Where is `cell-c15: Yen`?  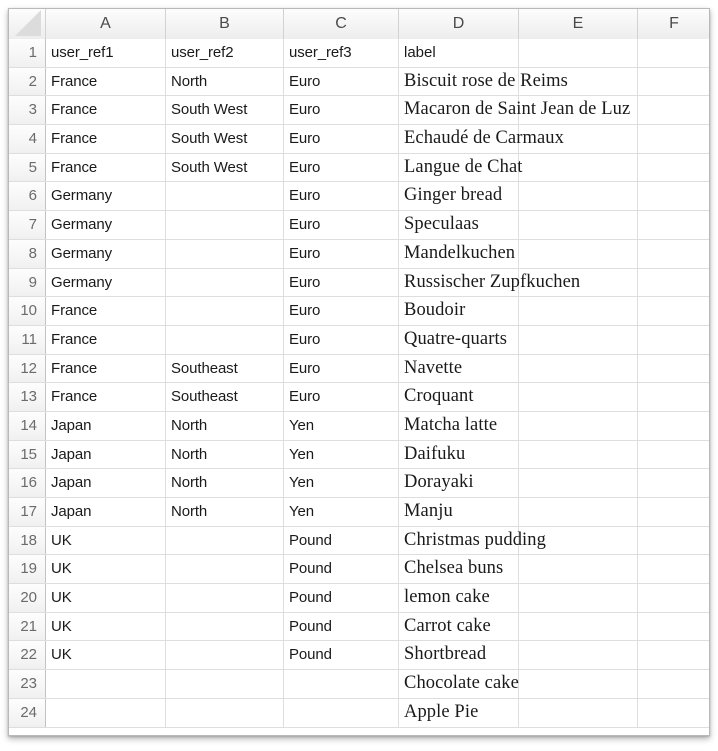 cell-c15: Yen is located at coordinates (341, 454).